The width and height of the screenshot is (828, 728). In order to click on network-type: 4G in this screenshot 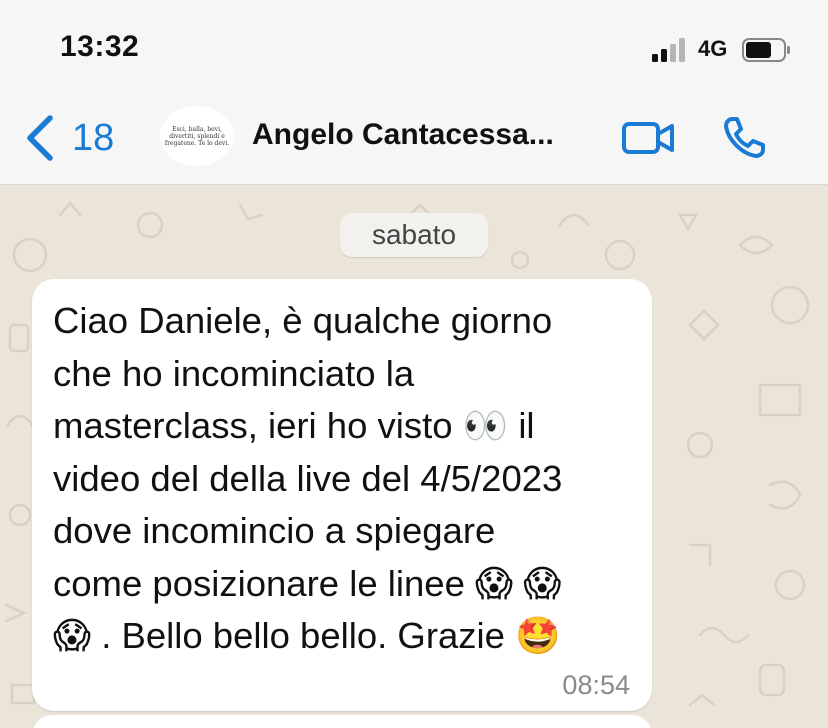, I will do `click(713, 48)`.